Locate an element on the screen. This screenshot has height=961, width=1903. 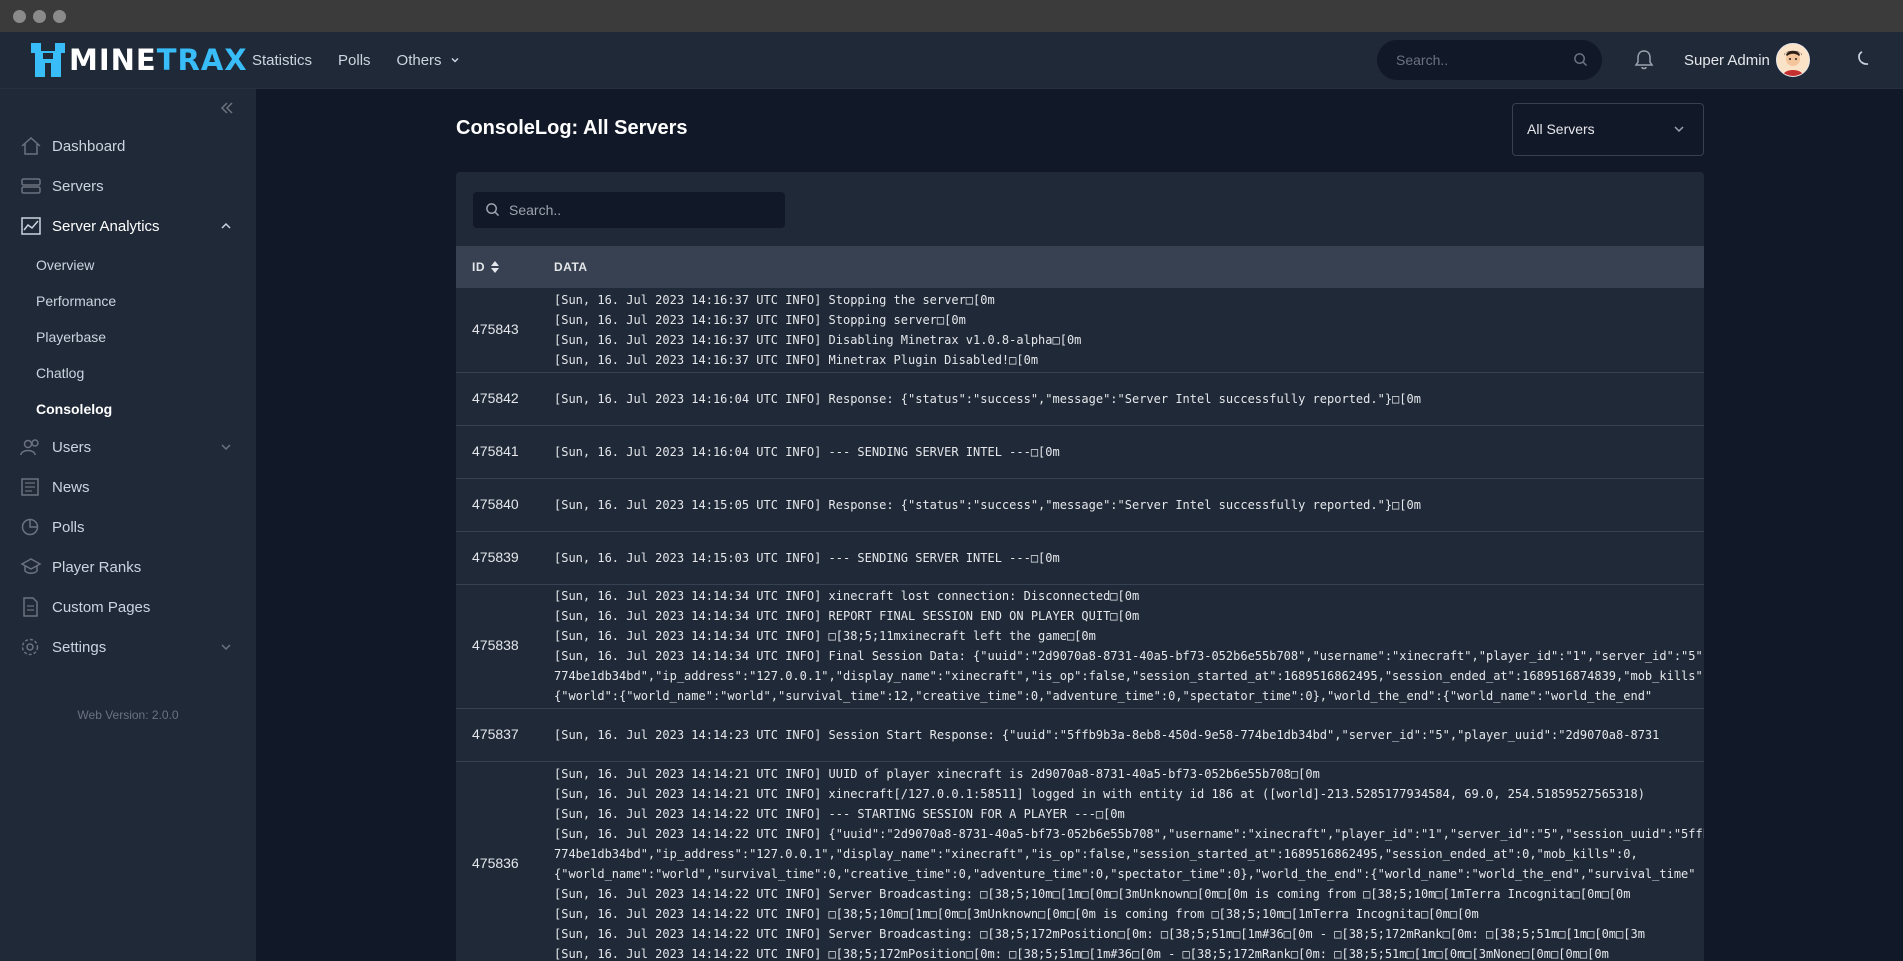
row-id: 475840 is located at coordinates (495, 504).